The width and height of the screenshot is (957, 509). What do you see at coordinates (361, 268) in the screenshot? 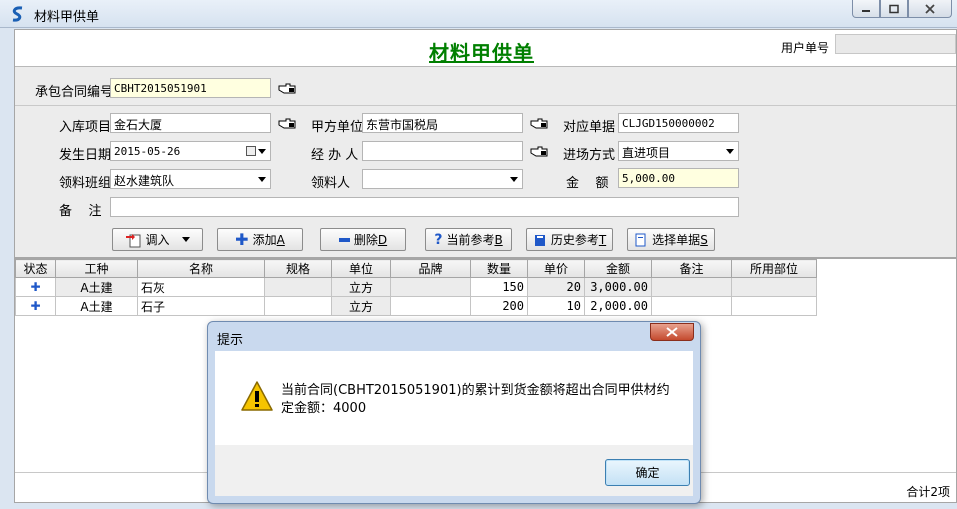
I see `col-unit: 单位` at bounding box center [361, 268].